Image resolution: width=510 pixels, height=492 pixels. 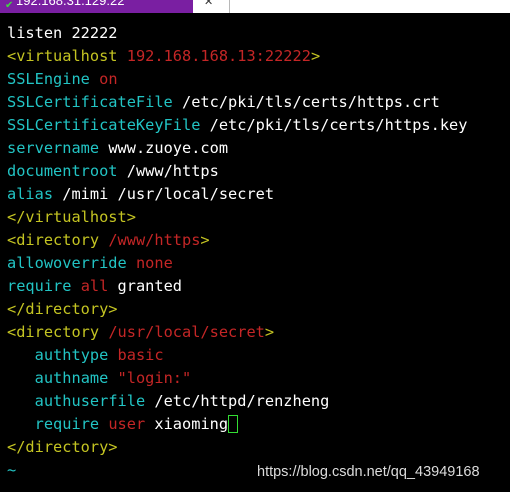 I want to click on config-token: ~, so click(x=12, y=470).